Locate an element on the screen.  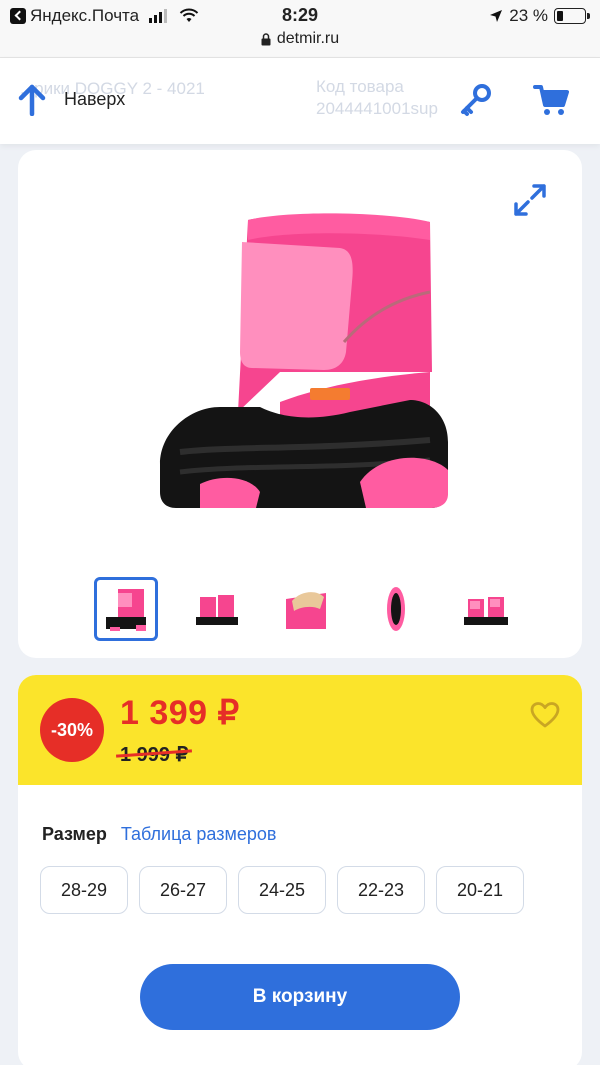
size-option-24-25: 24-25 is located at coordinates (282, 890).